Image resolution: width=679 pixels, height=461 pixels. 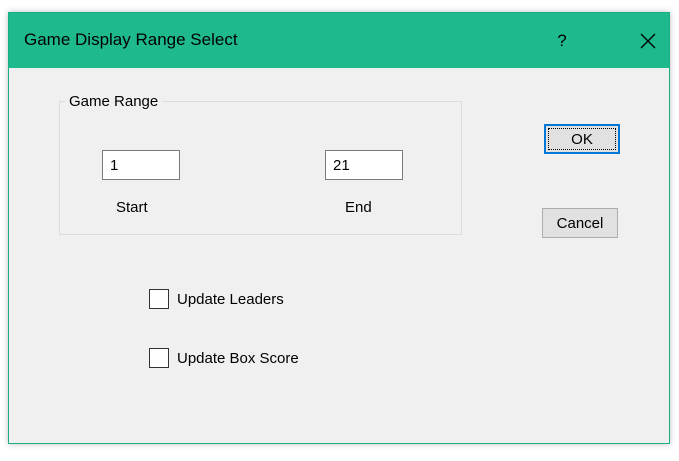 I want to click on help-button: ?, so click(x=562, y=40).